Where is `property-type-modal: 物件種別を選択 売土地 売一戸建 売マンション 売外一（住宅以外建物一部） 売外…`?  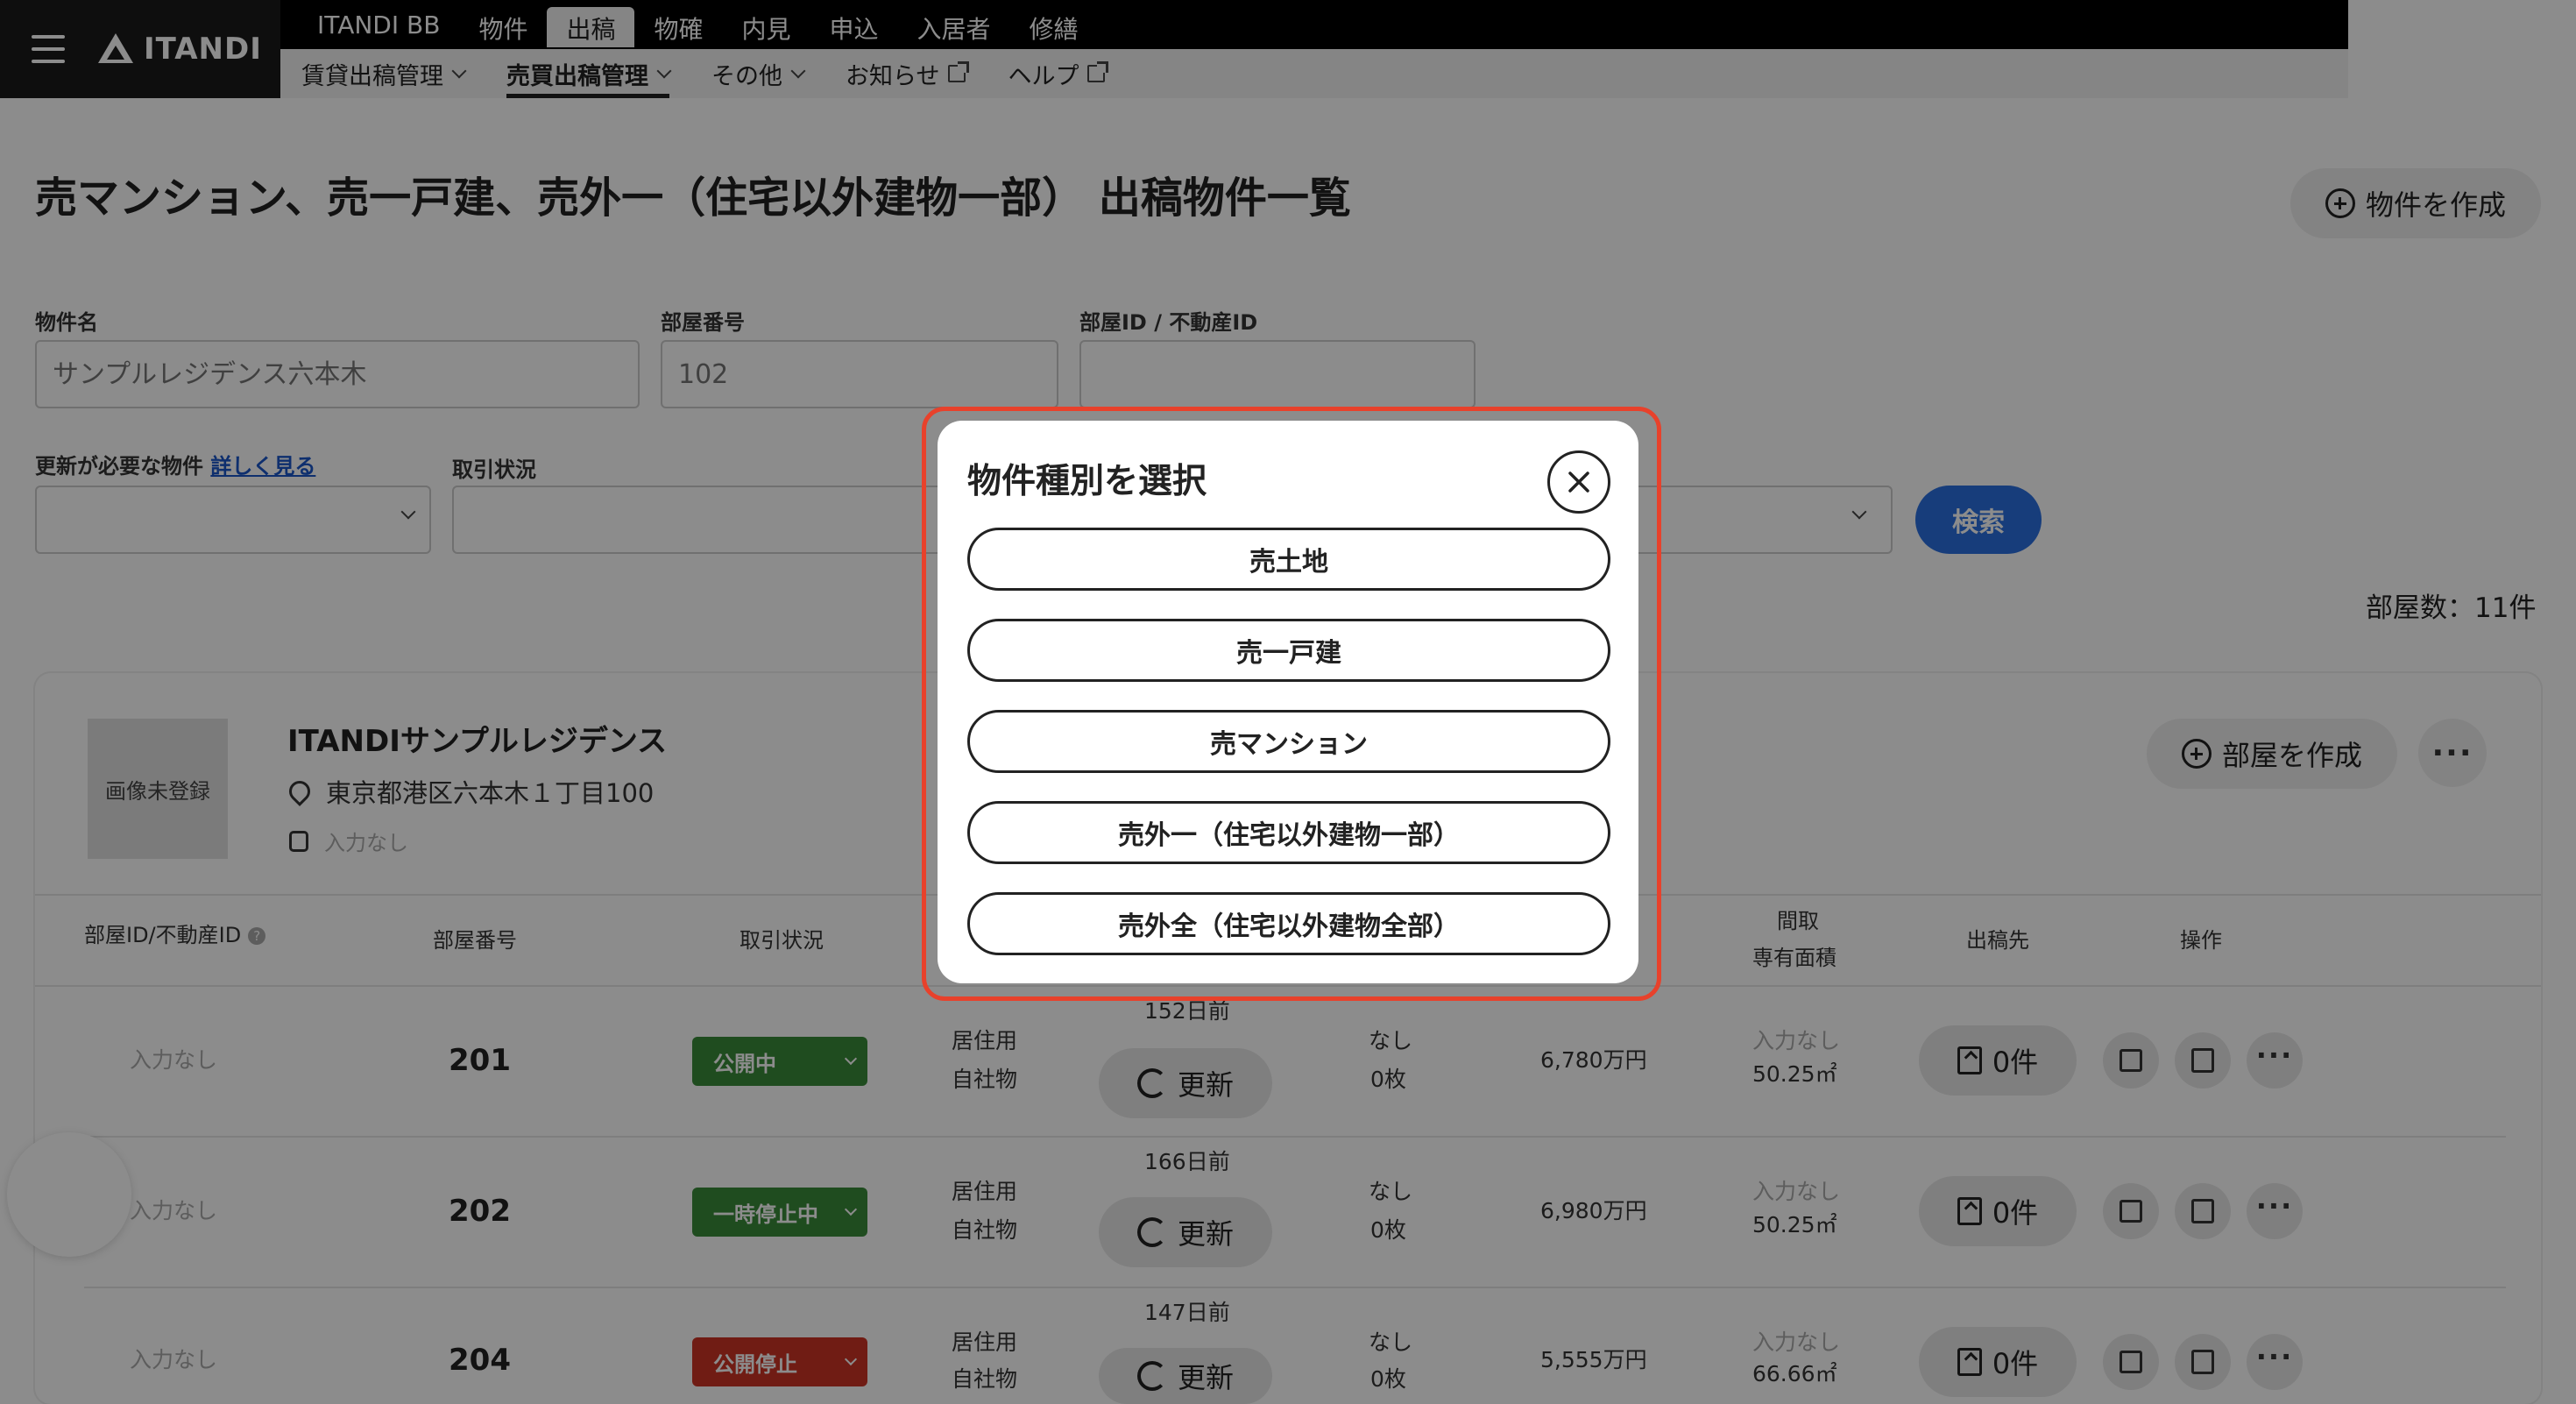 property-type-modal: 物件種別を選択 売土地 売一戸建 売マンション 売外一（住宅以外建物一部） 売外… is located at coordinates (1288, 702).